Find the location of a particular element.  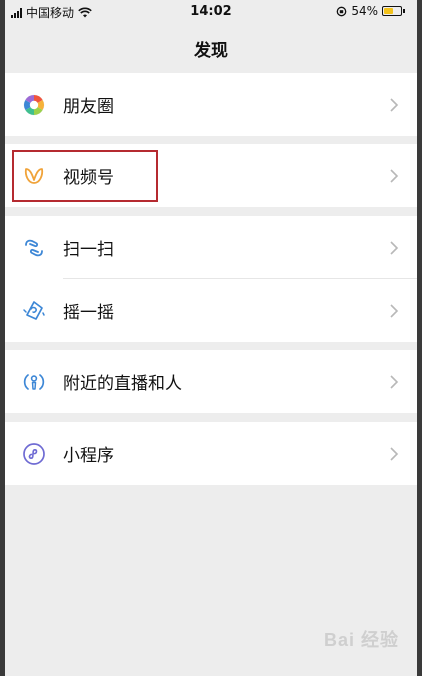

nav-bar: 发现 is located at coordinates (211, 48).